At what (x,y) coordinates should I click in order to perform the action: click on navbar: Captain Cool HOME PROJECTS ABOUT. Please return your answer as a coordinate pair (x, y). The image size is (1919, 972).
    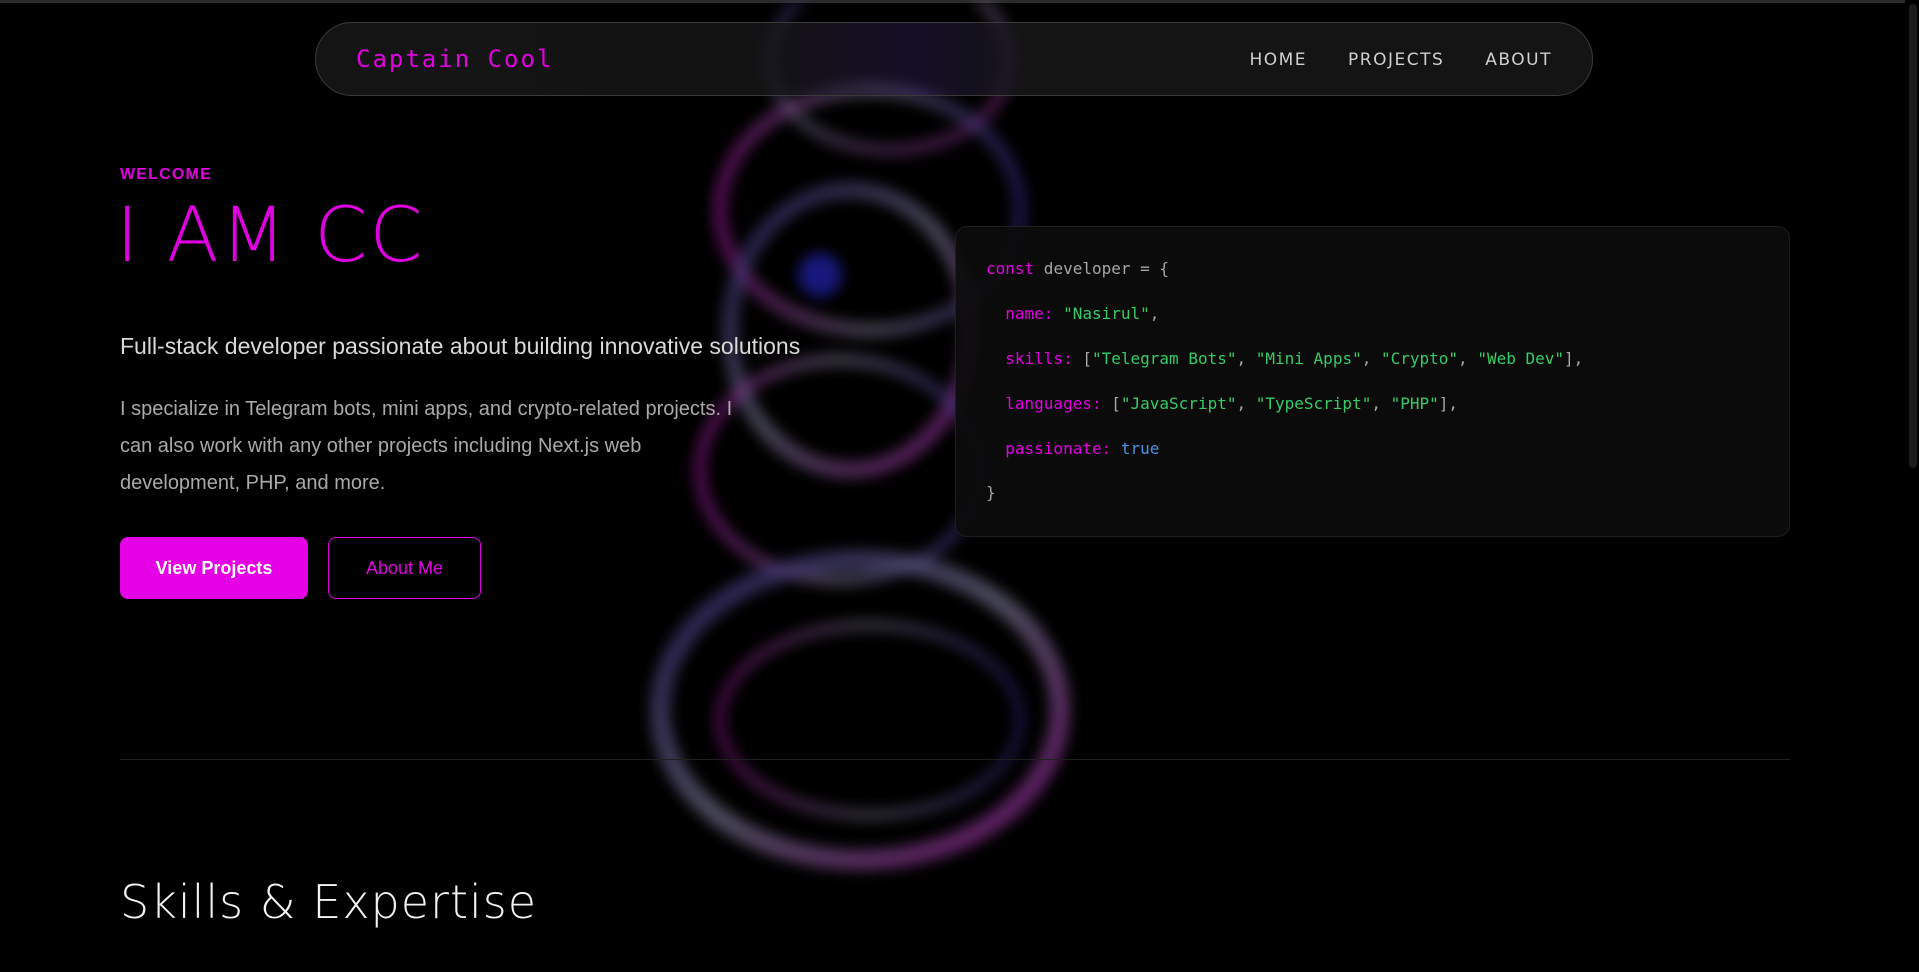
    Looking at the image, I should click on (954, 59).